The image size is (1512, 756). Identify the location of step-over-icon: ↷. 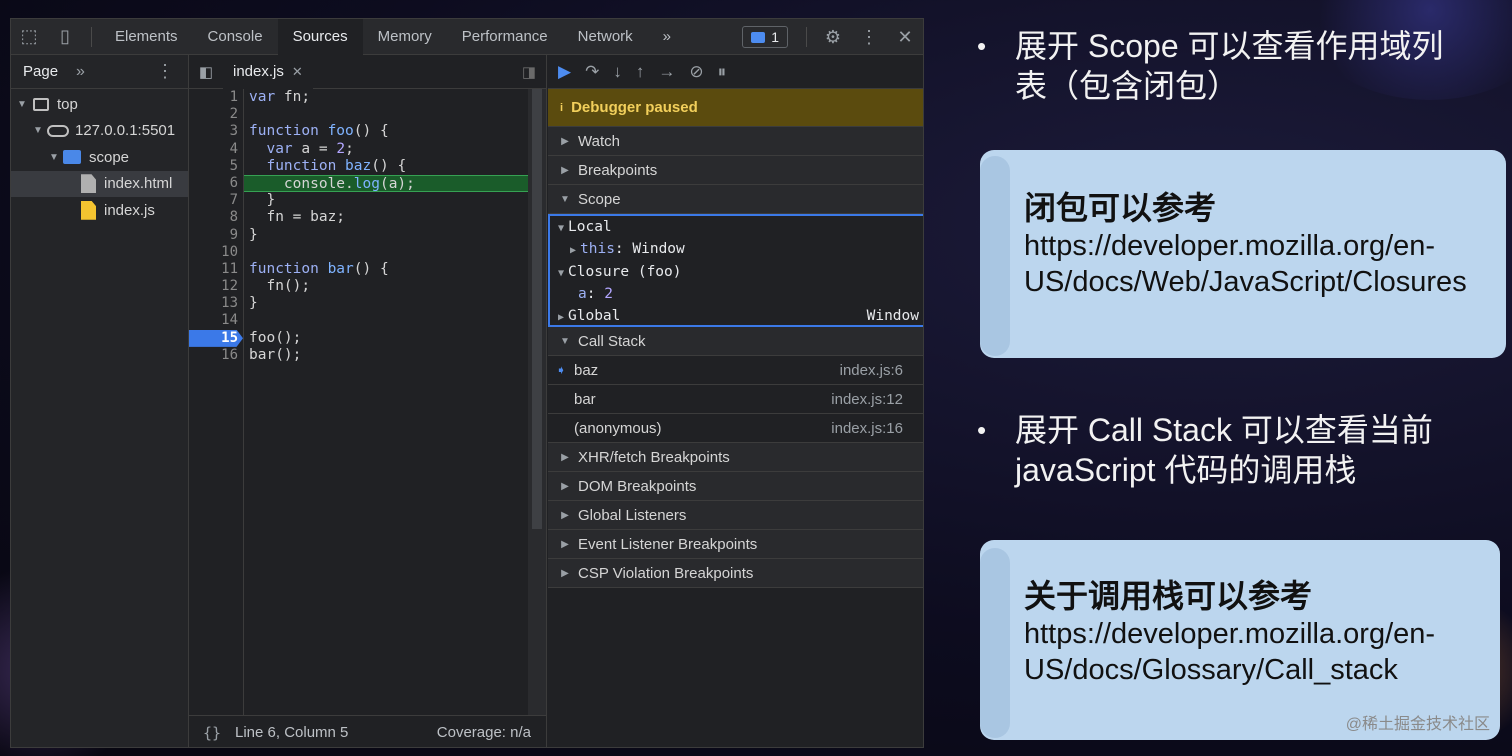
(592, 72).